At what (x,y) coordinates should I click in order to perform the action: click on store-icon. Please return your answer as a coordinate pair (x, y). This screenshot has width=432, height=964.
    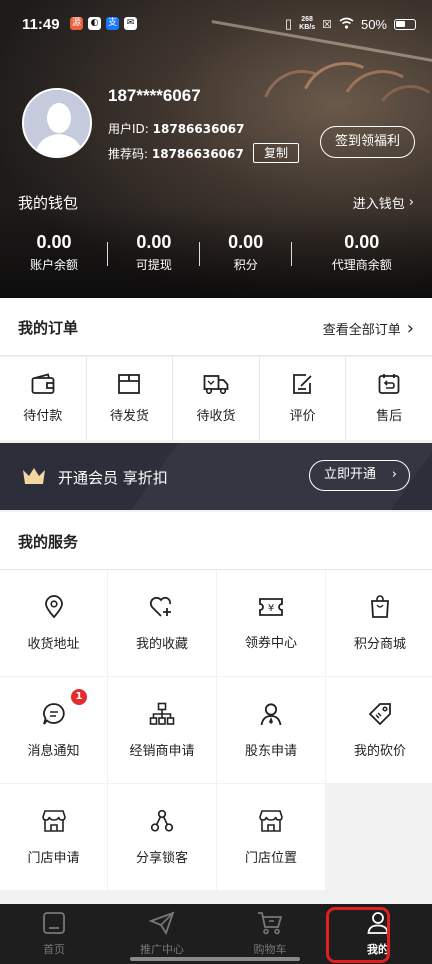
    Looking at the image, I should click on (54, 823).